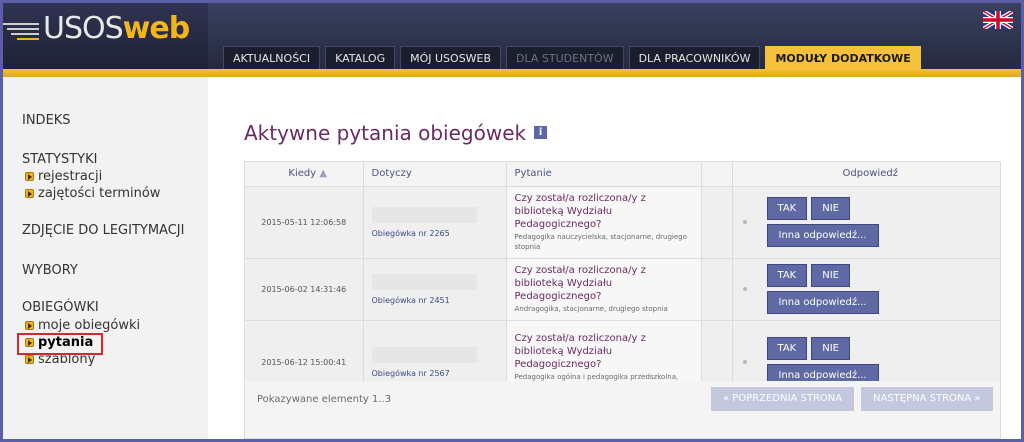 The image size is (1024, 442). Describe the element at coordinates (21, 31) in the screenshot. I see `logo-bars-icon` at that location.